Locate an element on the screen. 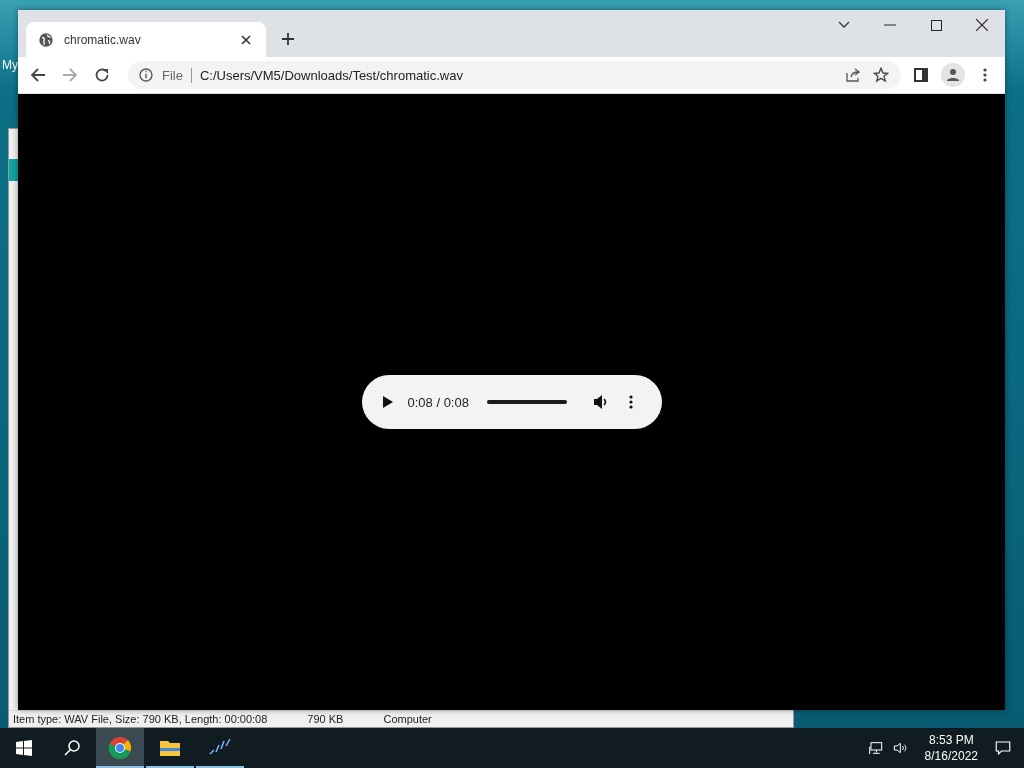 The height and width of the screenshot is (768, 1024). browser-tab: chromatic.wav is located at coordinates (146, 39).